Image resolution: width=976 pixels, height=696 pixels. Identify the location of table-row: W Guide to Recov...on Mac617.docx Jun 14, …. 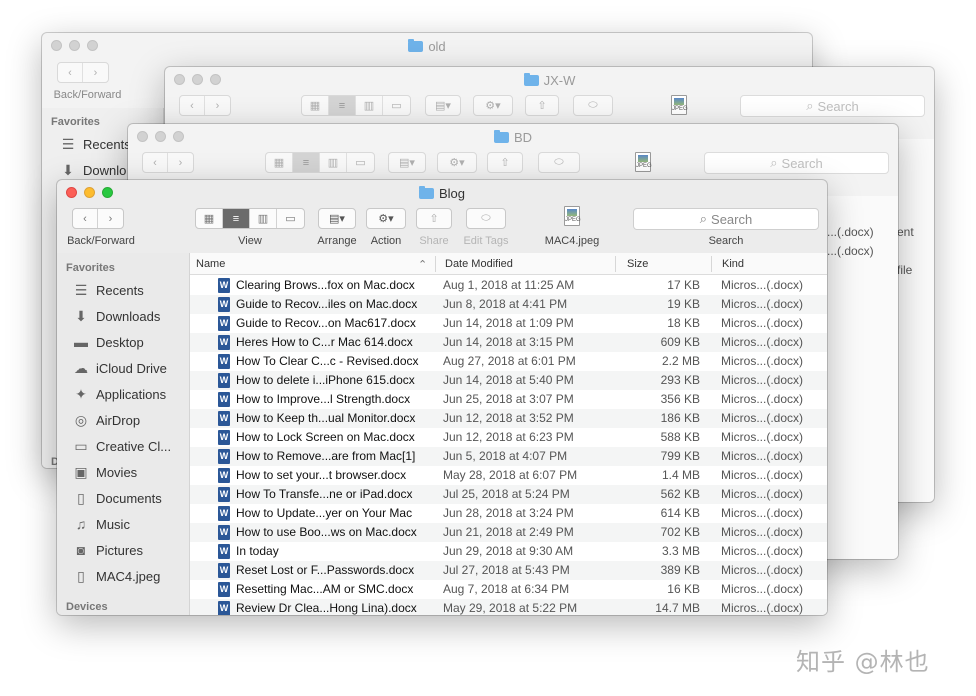
(508, 323).